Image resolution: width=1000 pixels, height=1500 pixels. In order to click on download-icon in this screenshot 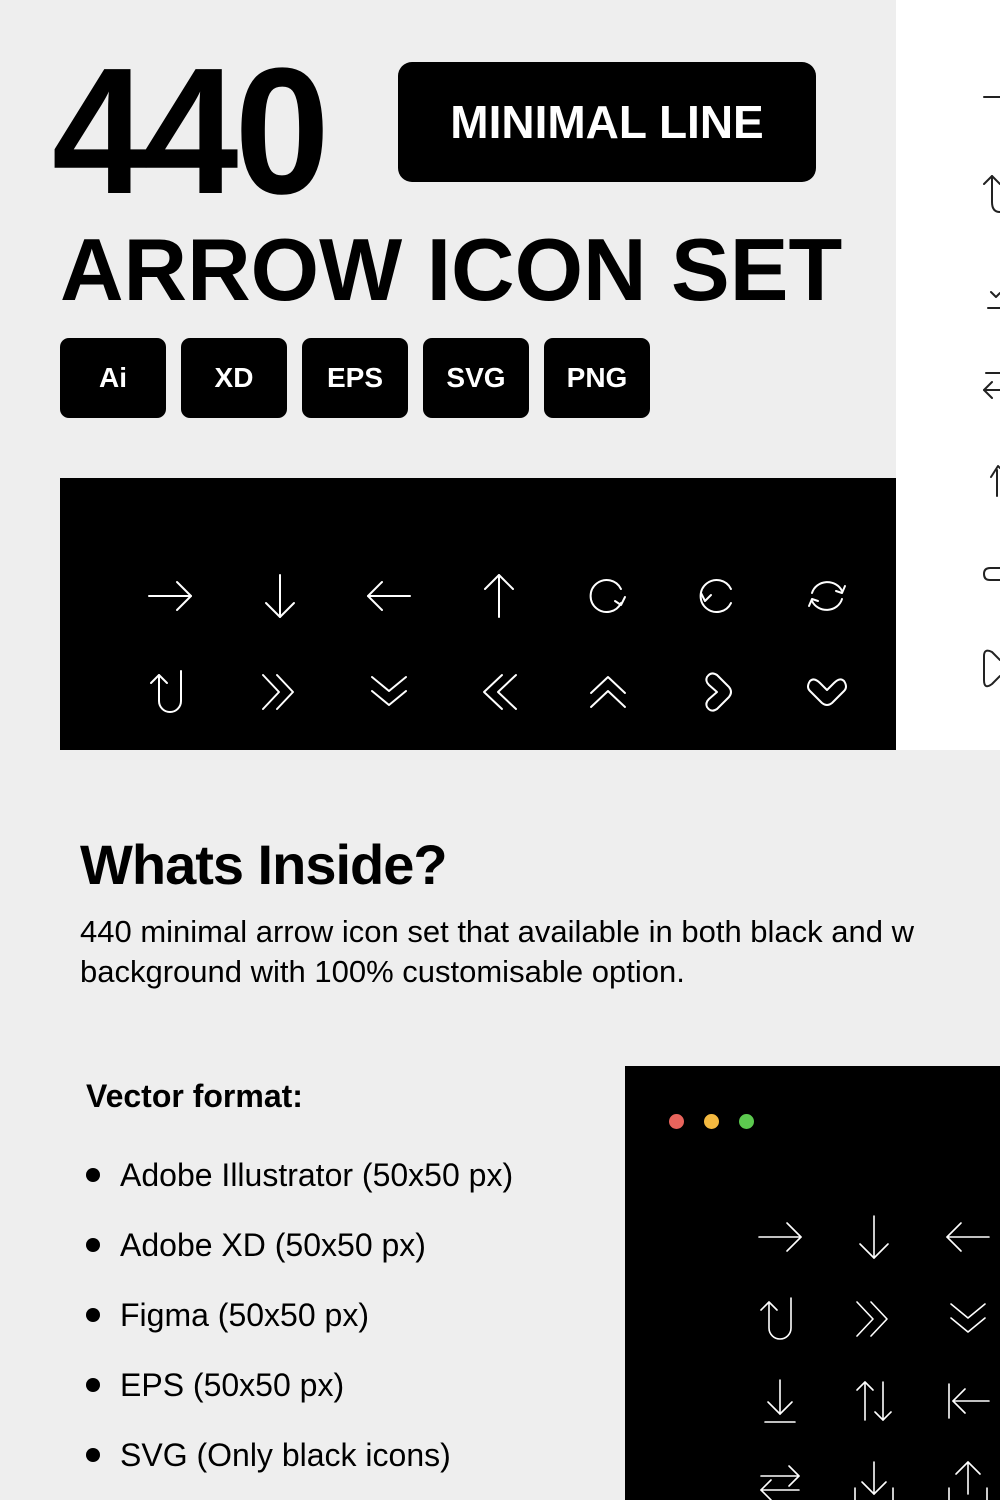, I will do `click(780, 1401)`.